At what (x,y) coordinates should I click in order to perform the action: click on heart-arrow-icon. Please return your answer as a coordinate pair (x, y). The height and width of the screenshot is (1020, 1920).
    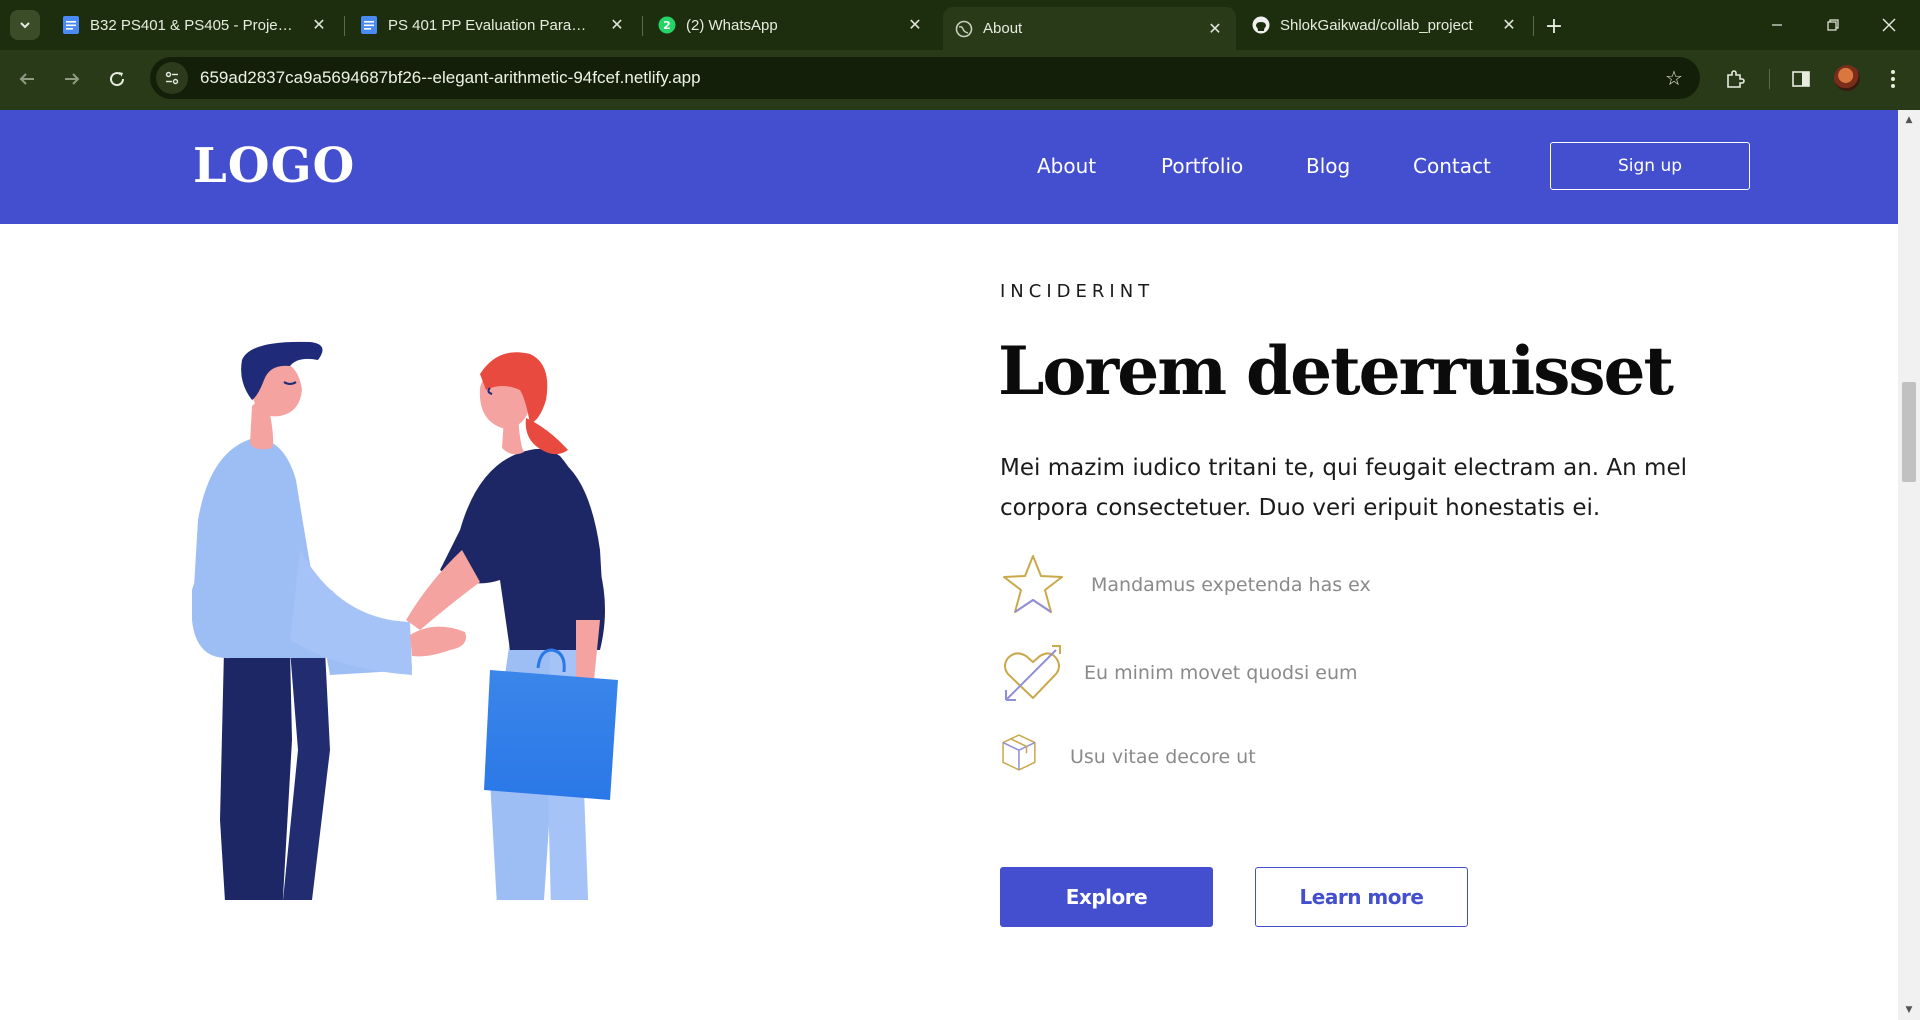
    Looking at the image, I should click on (1032, 673).